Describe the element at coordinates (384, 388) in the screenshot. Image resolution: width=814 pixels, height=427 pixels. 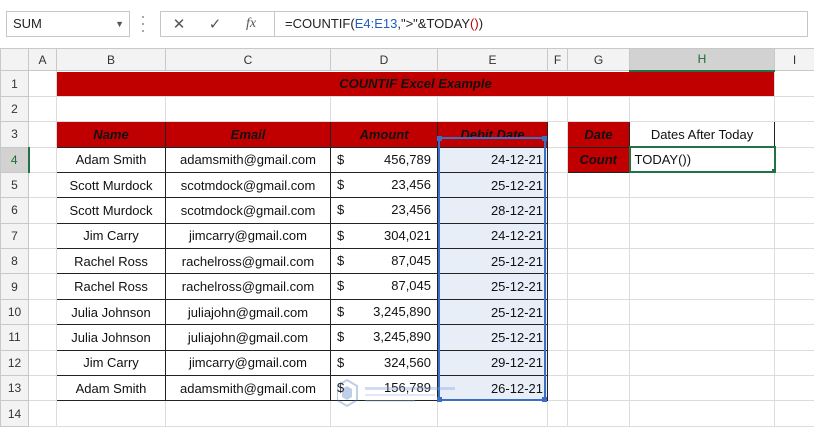
I see `cell-amount: $156,789` at that location.